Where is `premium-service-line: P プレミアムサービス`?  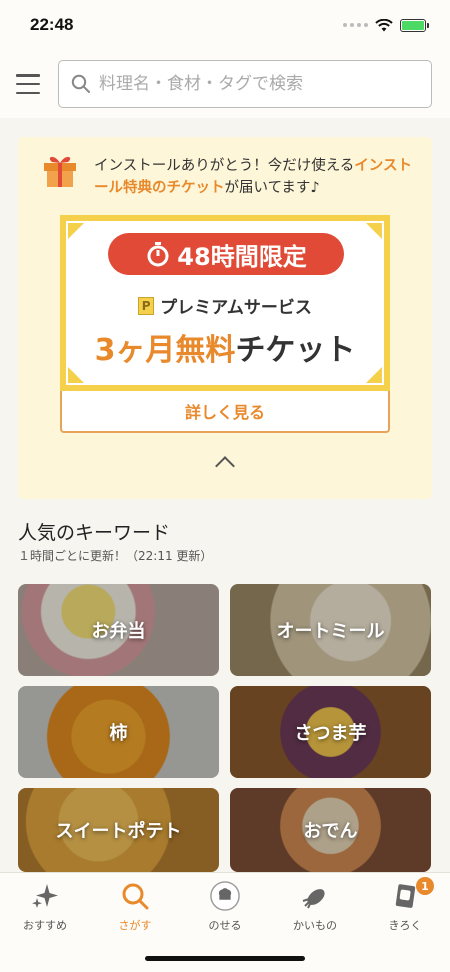
premium-service-line: P プレミアムサービス is located at coordinates (225, 305).